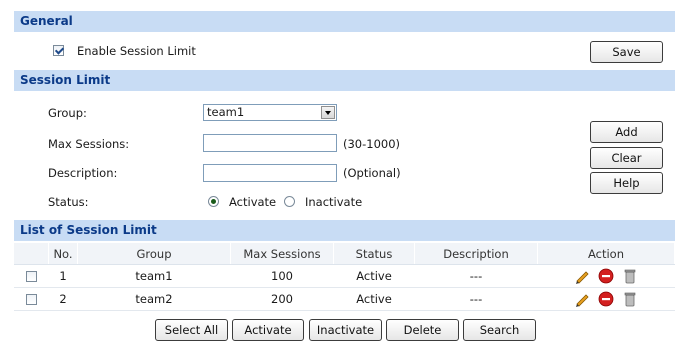 The image size is (684, 350). Describe the element at coordinates (606, 254) in the screenshot. I see `column-header-action: Action` at that location.